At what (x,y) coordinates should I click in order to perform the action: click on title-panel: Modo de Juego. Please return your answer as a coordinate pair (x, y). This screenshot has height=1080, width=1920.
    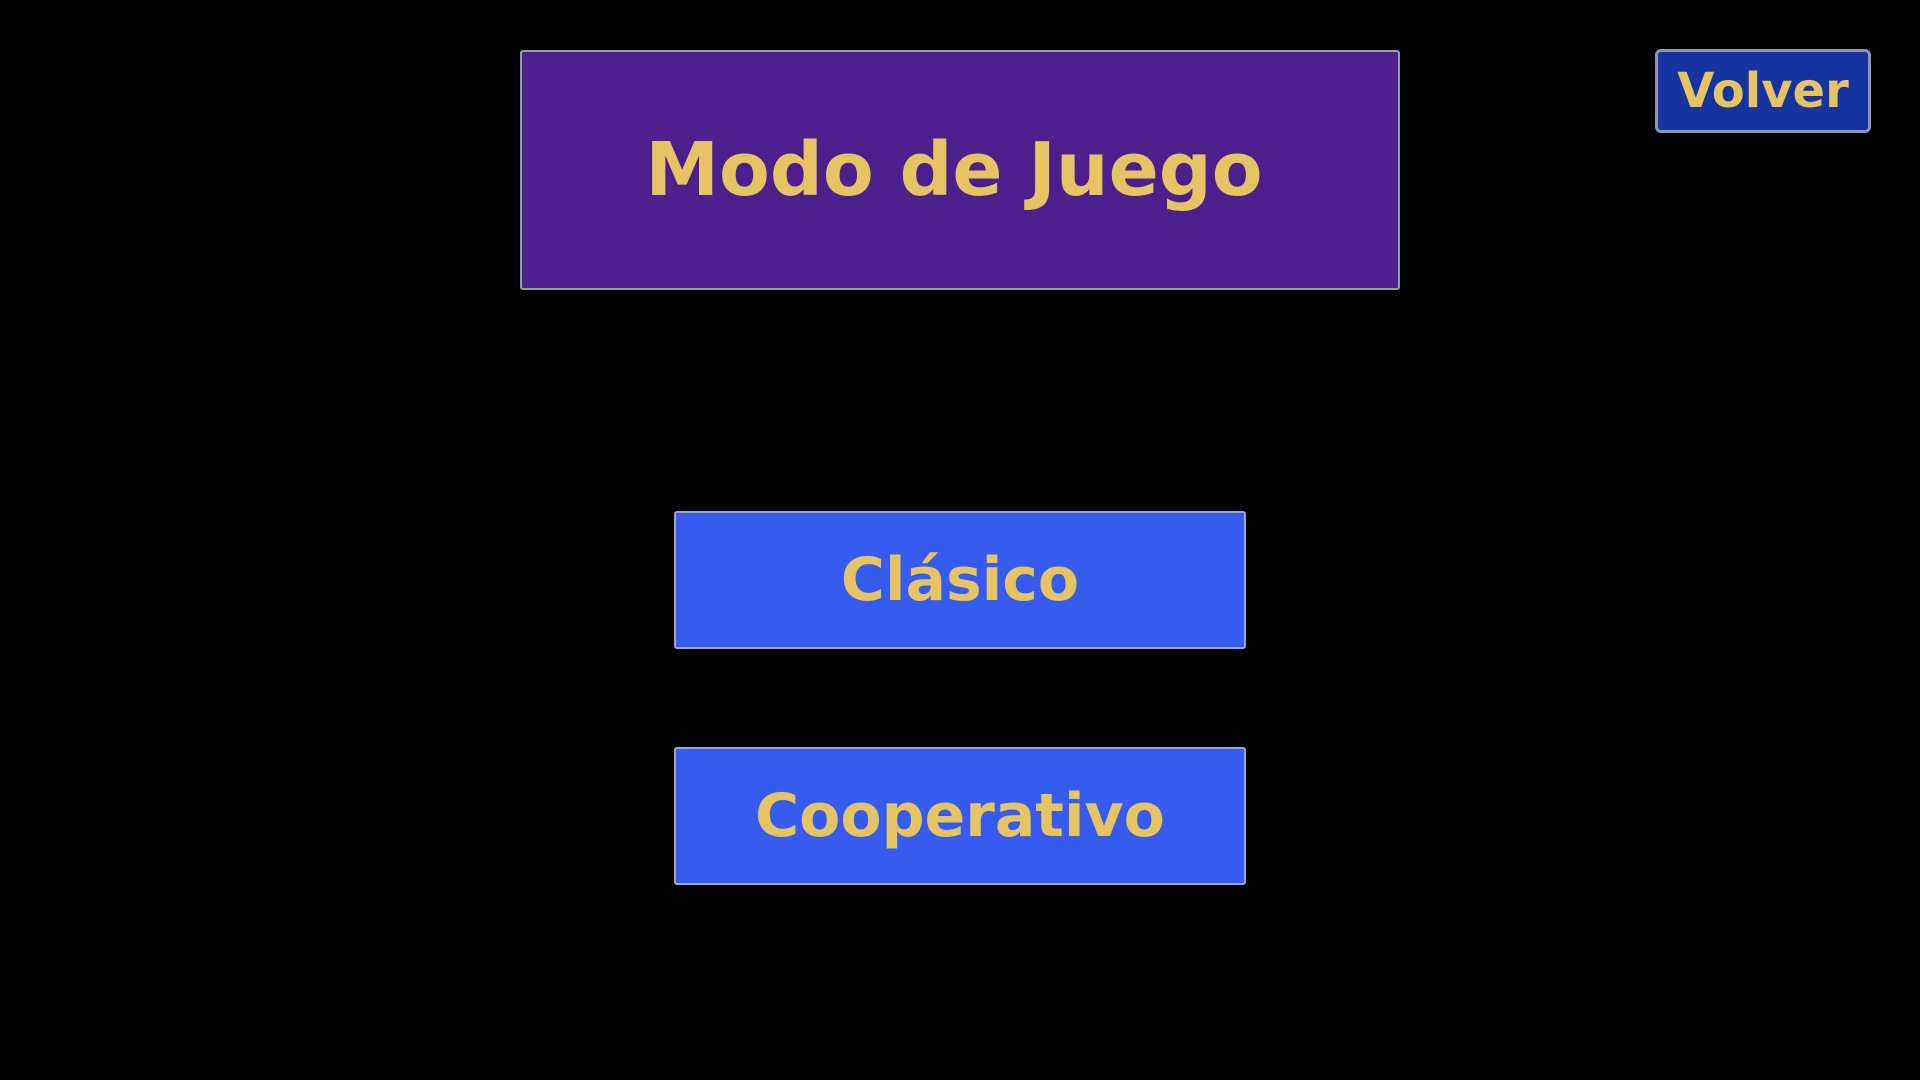
    Looking at the image, I should click on (960, 170).